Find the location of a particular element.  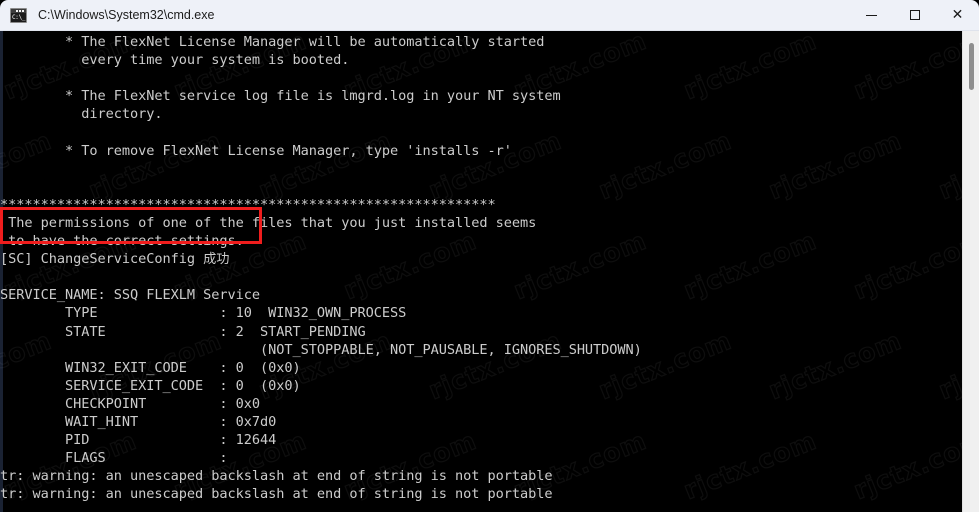

console-line: WIN32_EXIT_CODE : 0 (0x0) is located at coordinates (150, 367).